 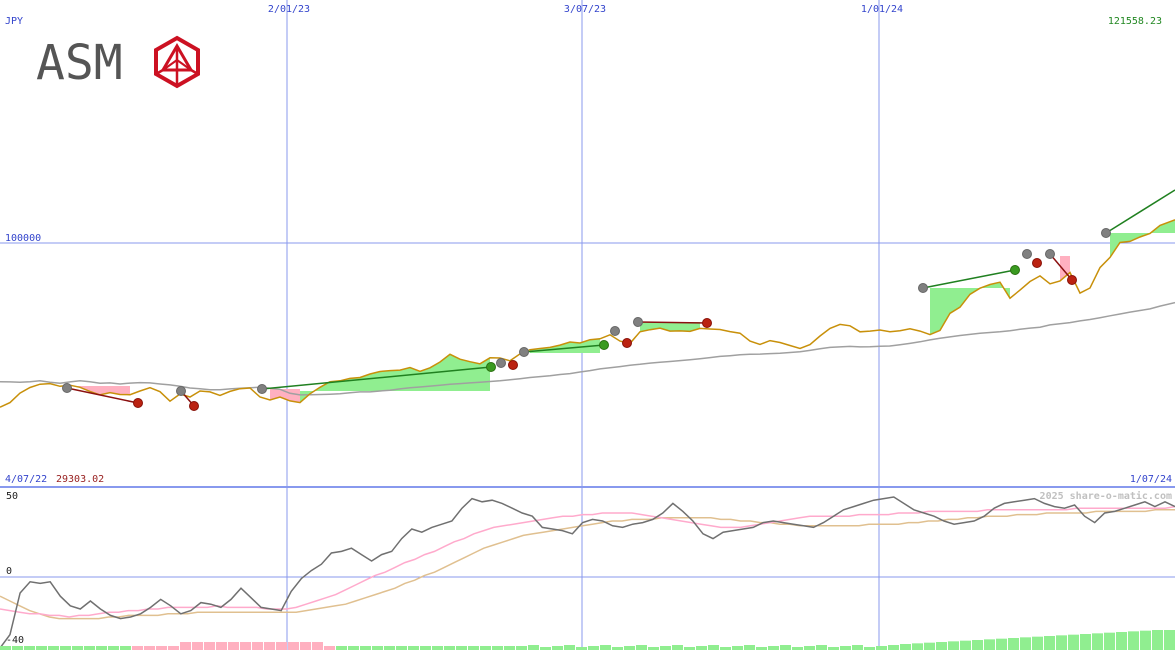 I want to click on logo-text: ASM, so click(x=79, y=63).